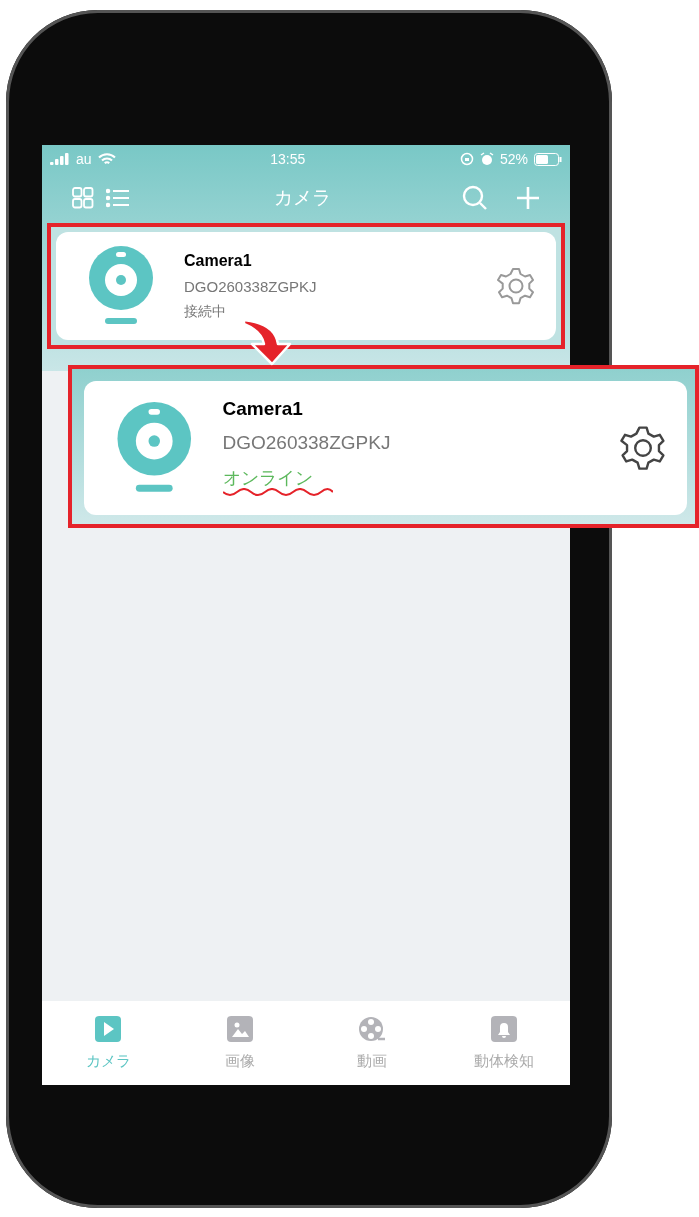 The width and height of the screenshot is (699, 1217). I want to click on connection-status: オンライン, so click(267, 478).